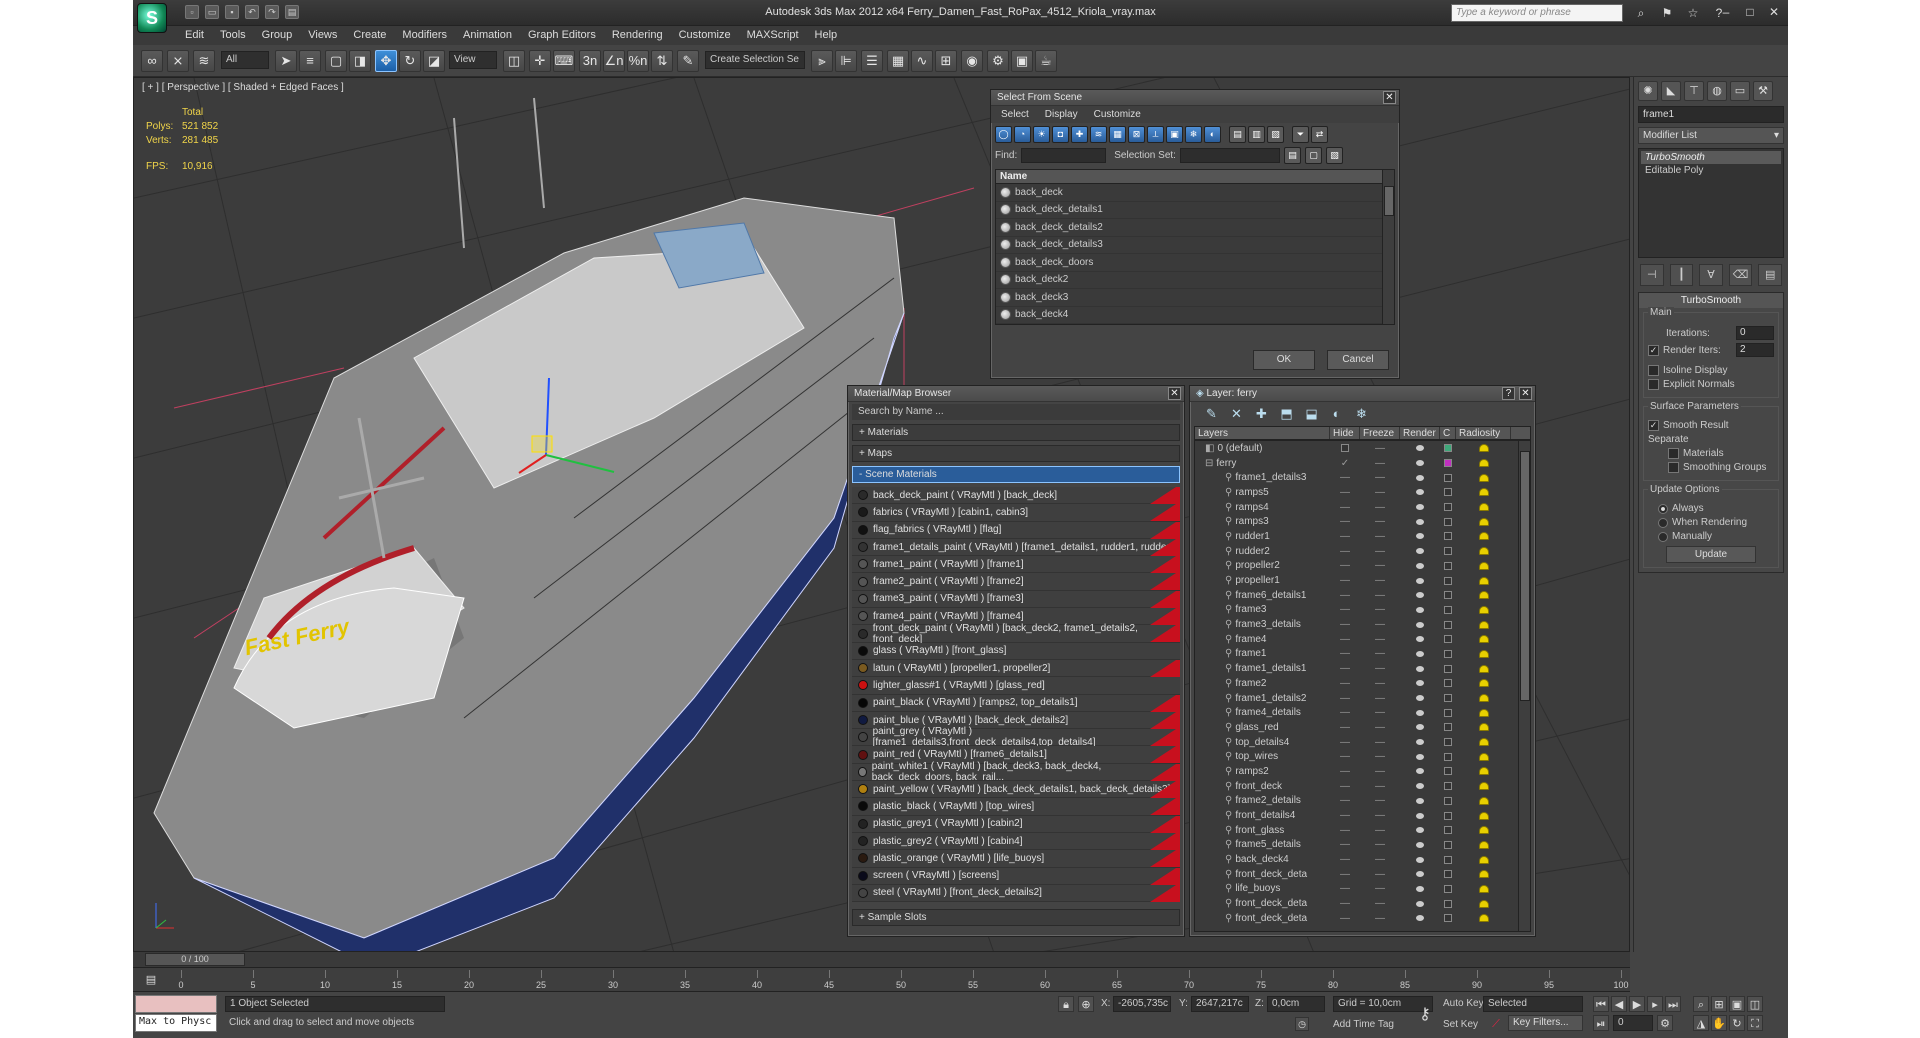 This screenshot has width=1920, height=1038. I want to click on go-to-end-icon: ⏭, so click(1673, 1004).